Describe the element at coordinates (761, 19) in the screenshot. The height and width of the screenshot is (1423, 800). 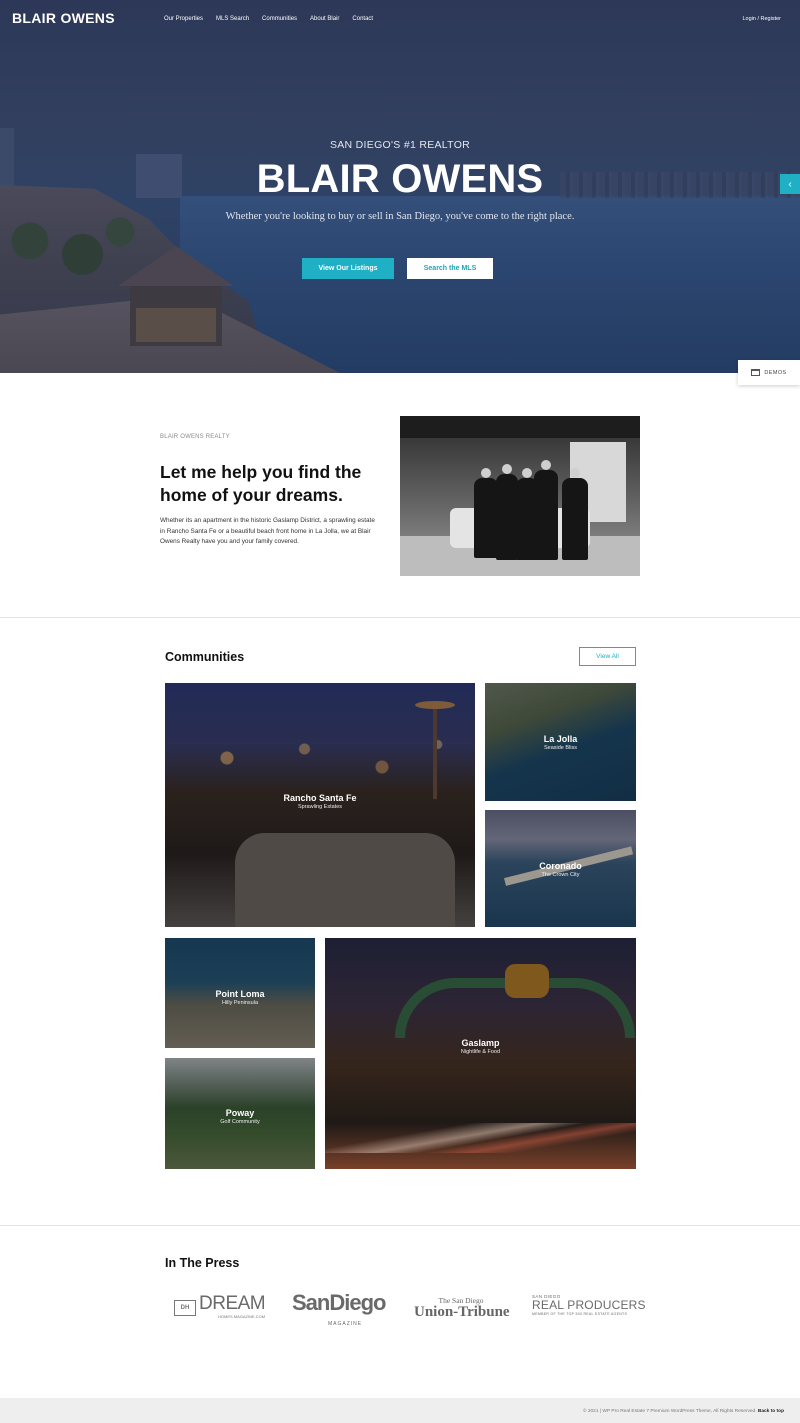
I see `login-register-link: Login / Register` at that location.